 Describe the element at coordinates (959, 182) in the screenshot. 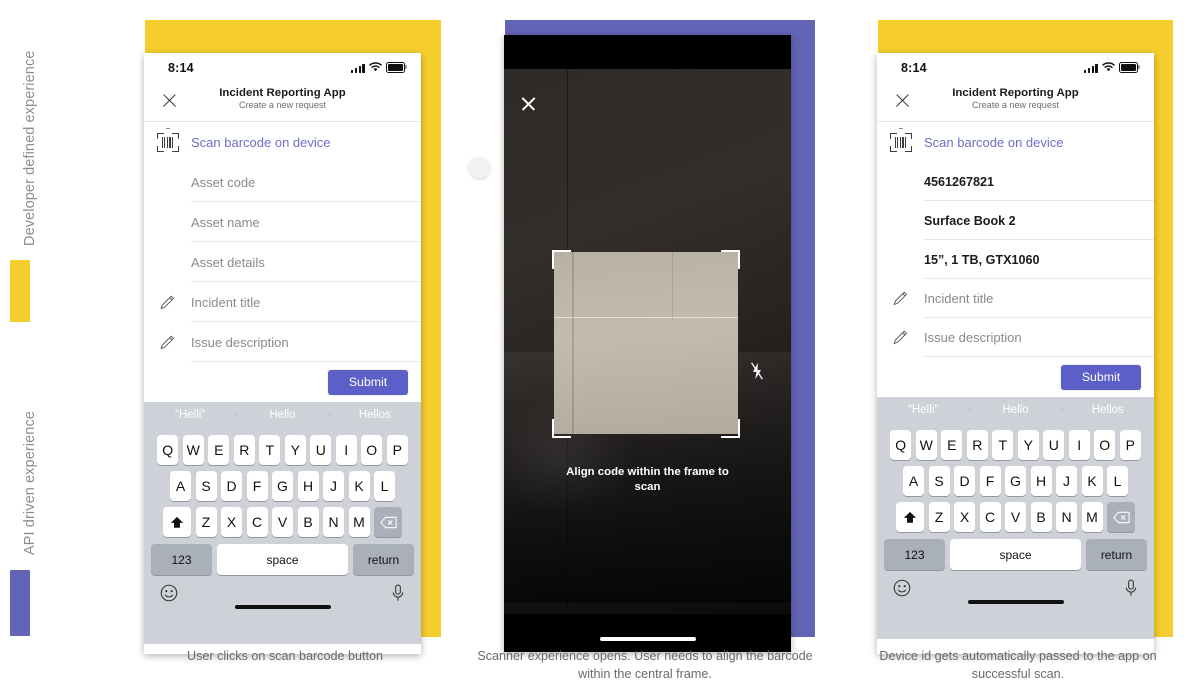

I see `asset-code-value: 4561267821` at that location.